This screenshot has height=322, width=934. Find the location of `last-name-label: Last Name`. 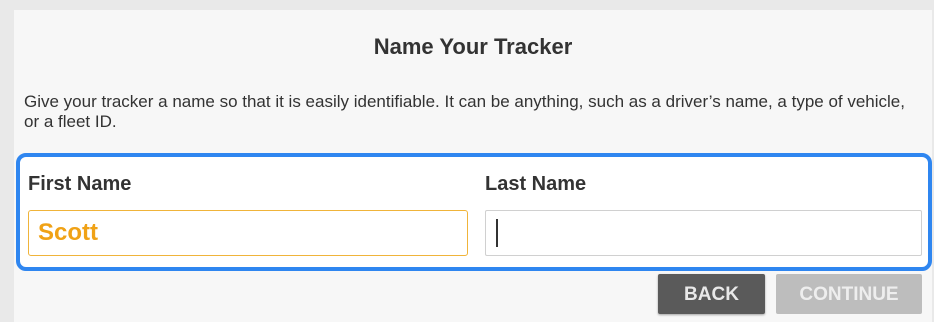

last-name-label: Last Name is located at coordinates (536, 184).